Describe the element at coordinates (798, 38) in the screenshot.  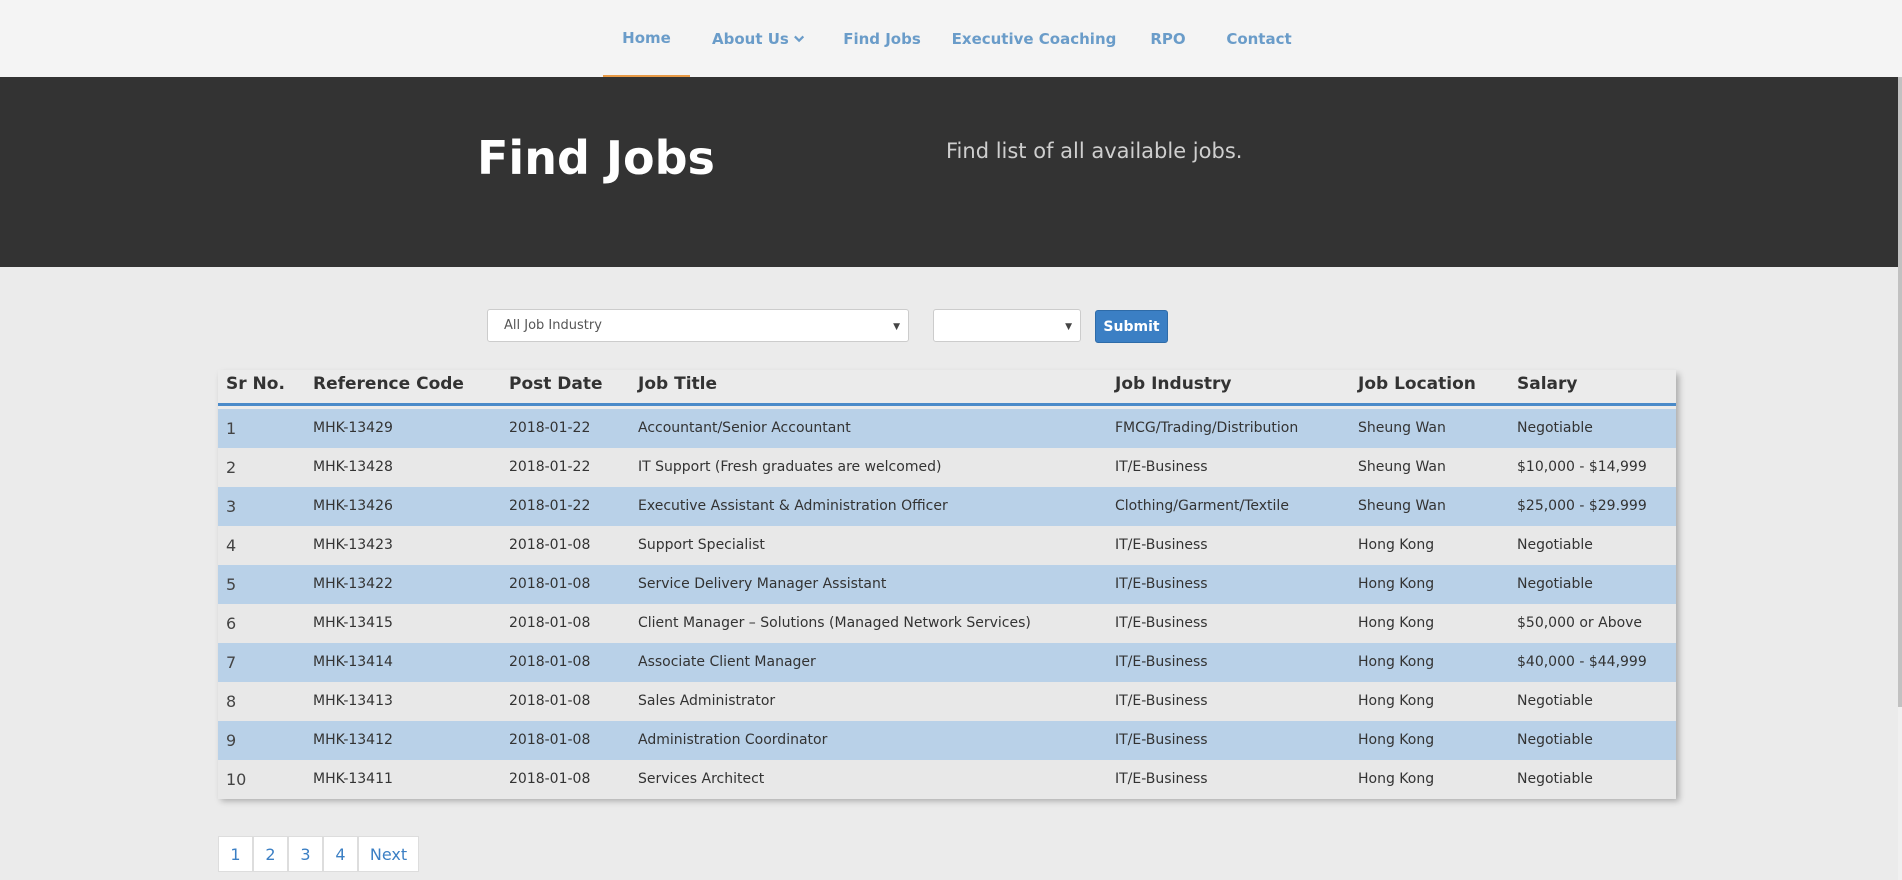
I see `chevron-down-icon` at that location.